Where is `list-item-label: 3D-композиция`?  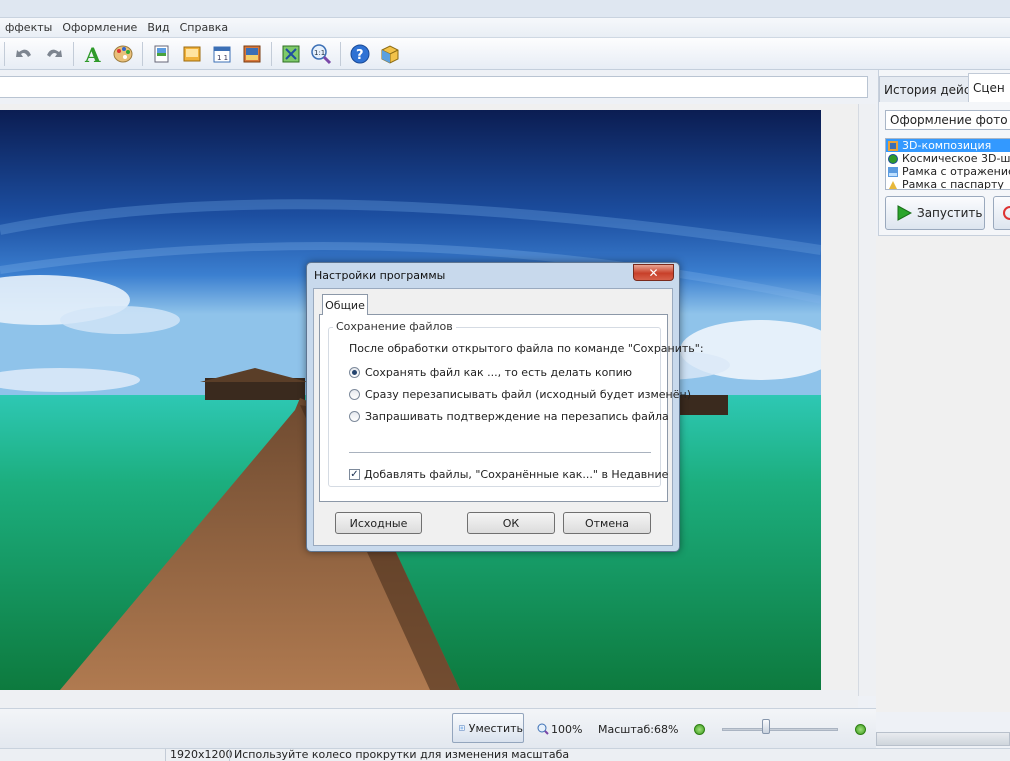 list-item-label: 3D-композиция is located at coordinates (947, 145).